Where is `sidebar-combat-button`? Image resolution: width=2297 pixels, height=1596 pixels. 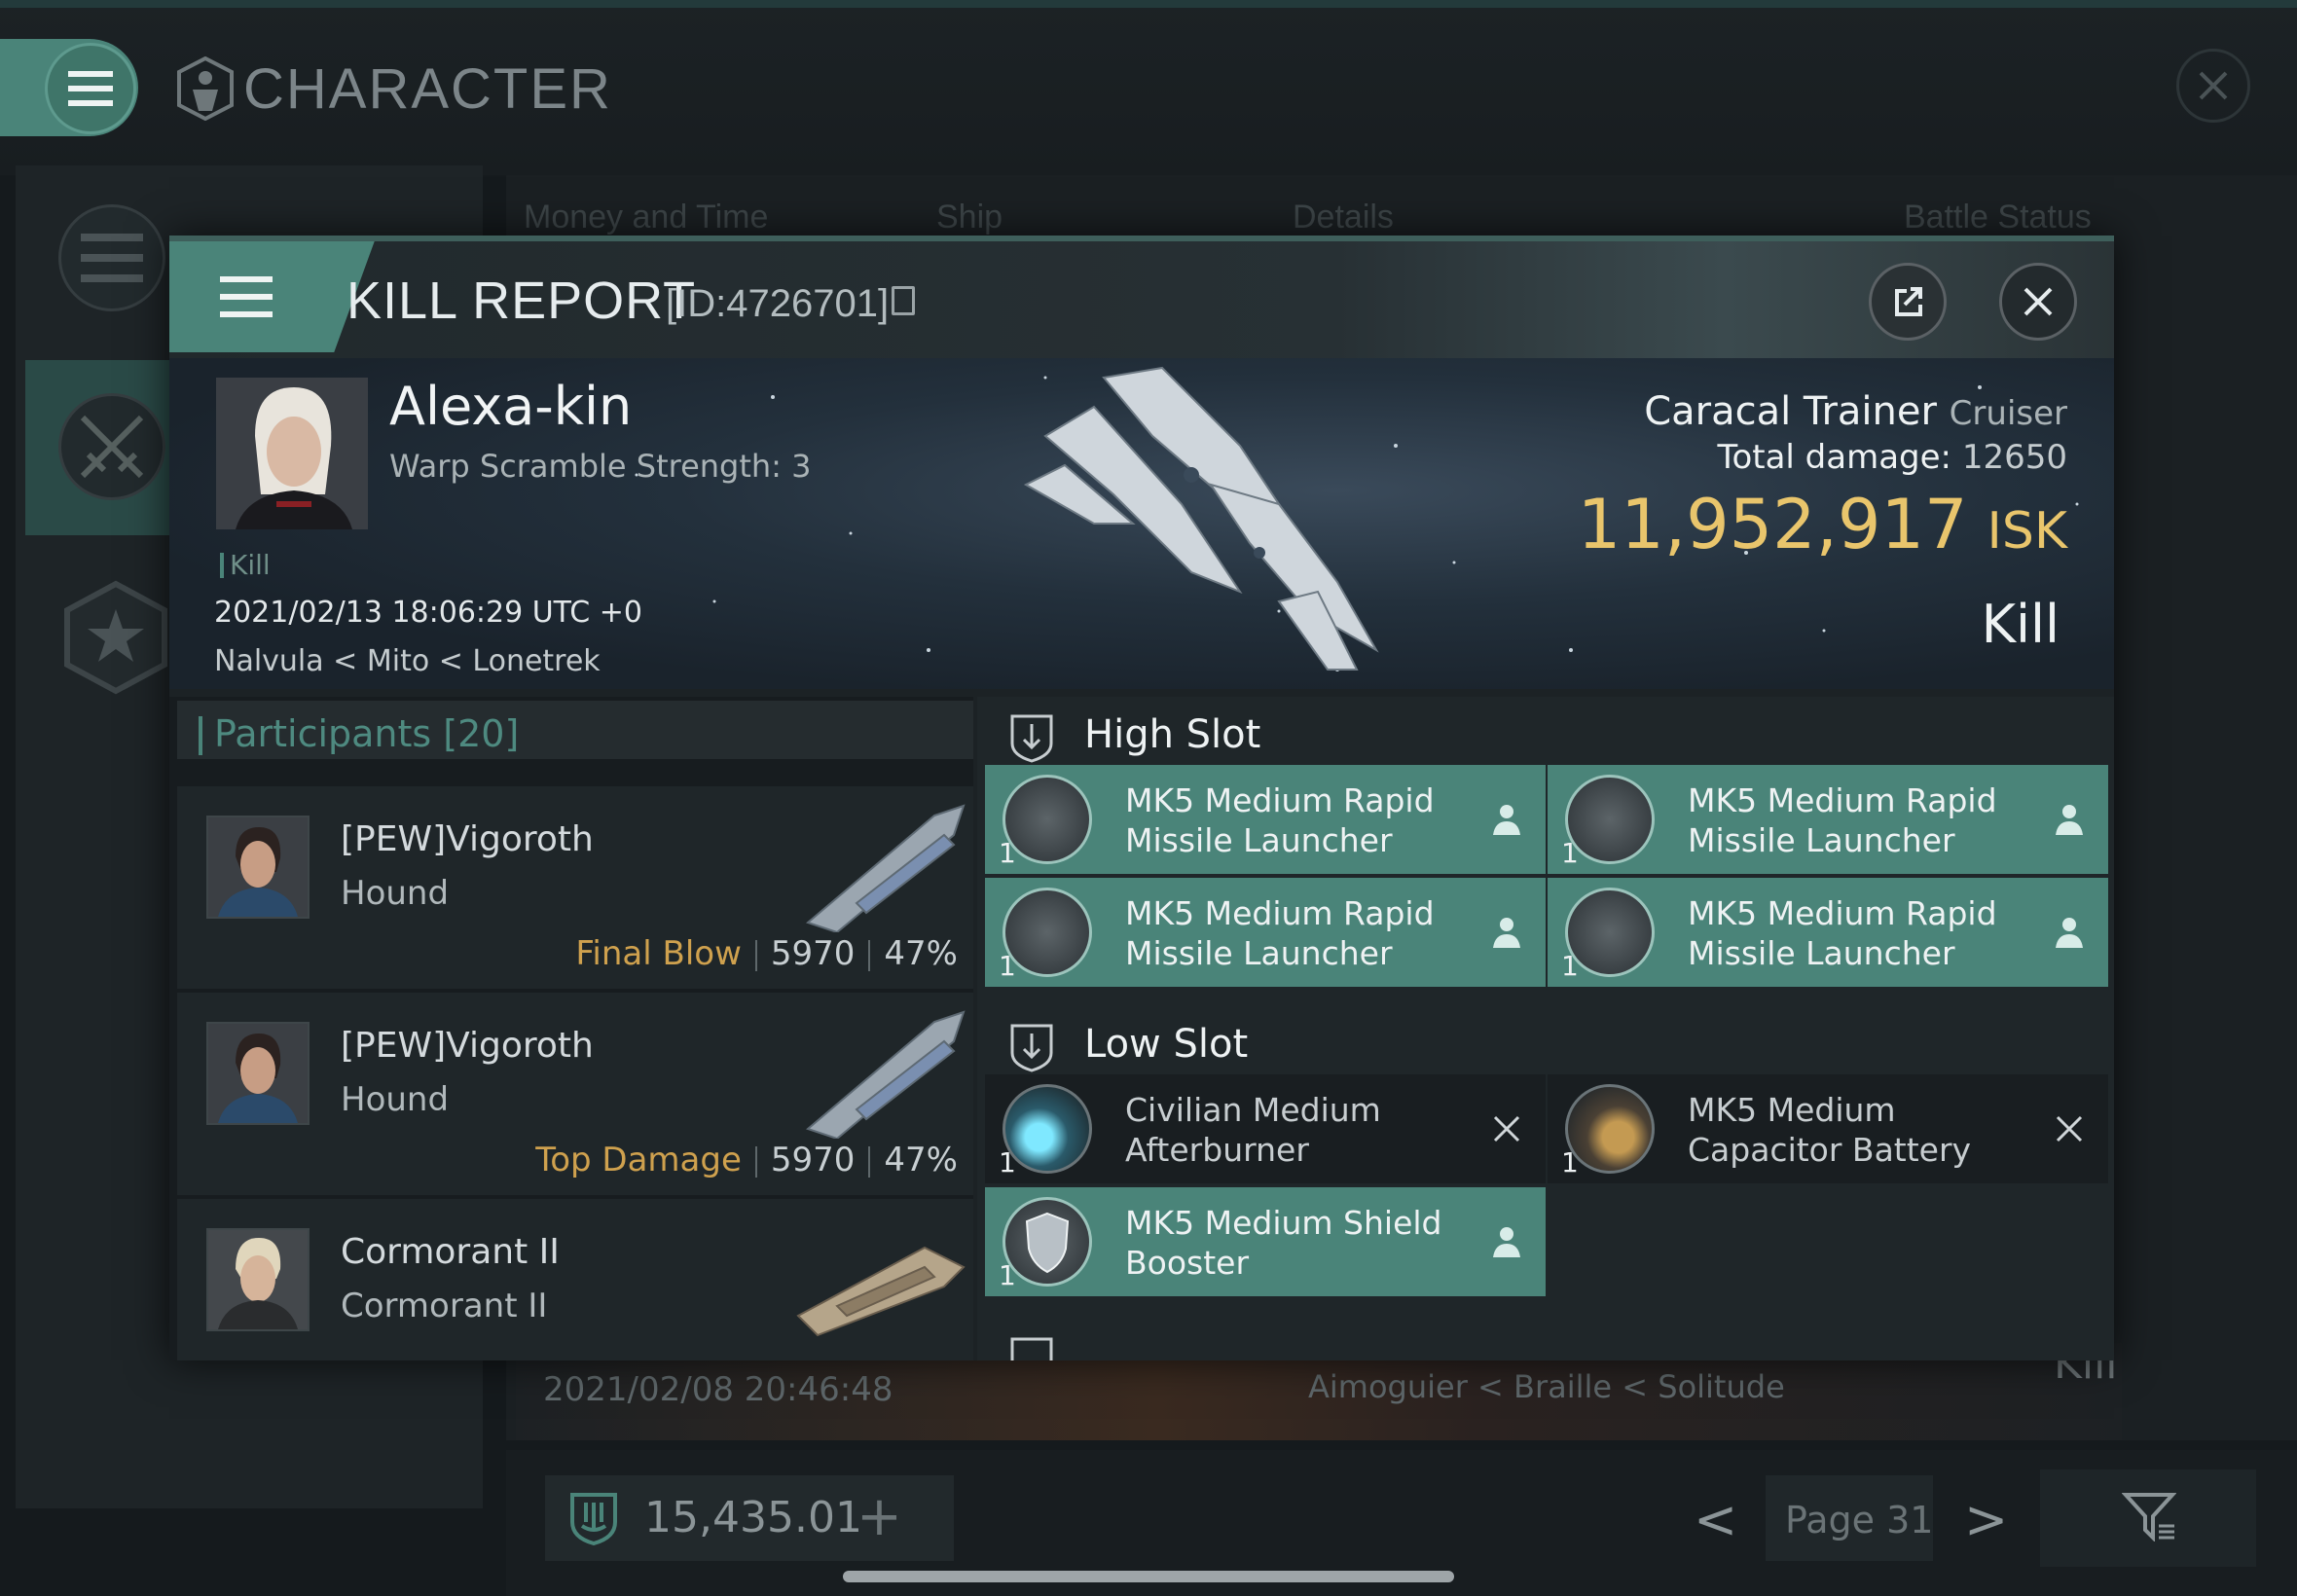
sidebar-combat-button is located at coordinates (111, 447).